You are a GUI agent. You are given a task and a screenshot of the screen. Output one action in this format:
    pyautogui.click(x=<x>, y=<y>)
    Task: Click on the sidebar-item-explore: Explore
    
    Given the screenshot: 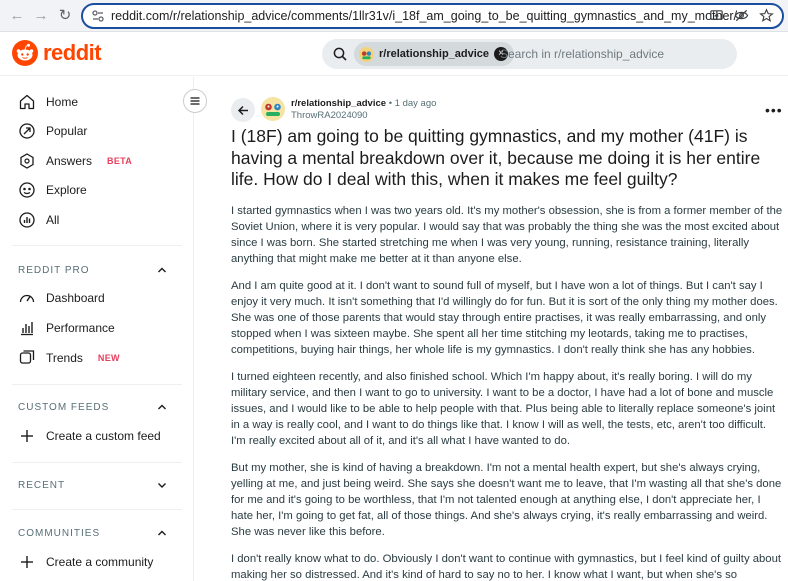 What is the action you would take?
    pyautogui.click(x=52, y=190)
    